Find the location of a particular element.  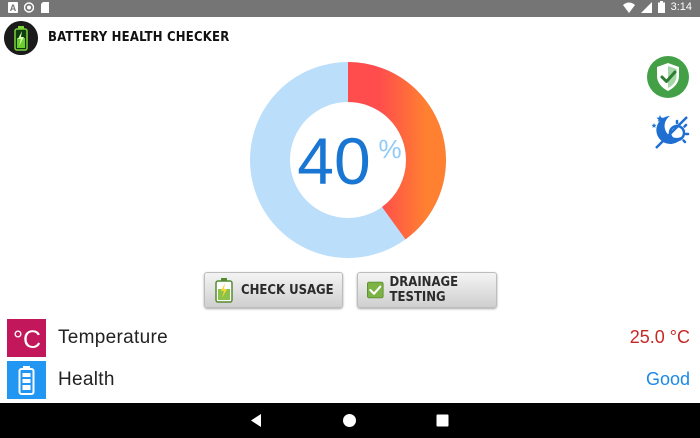

navigation-bar is located at coordinates (350, 420).